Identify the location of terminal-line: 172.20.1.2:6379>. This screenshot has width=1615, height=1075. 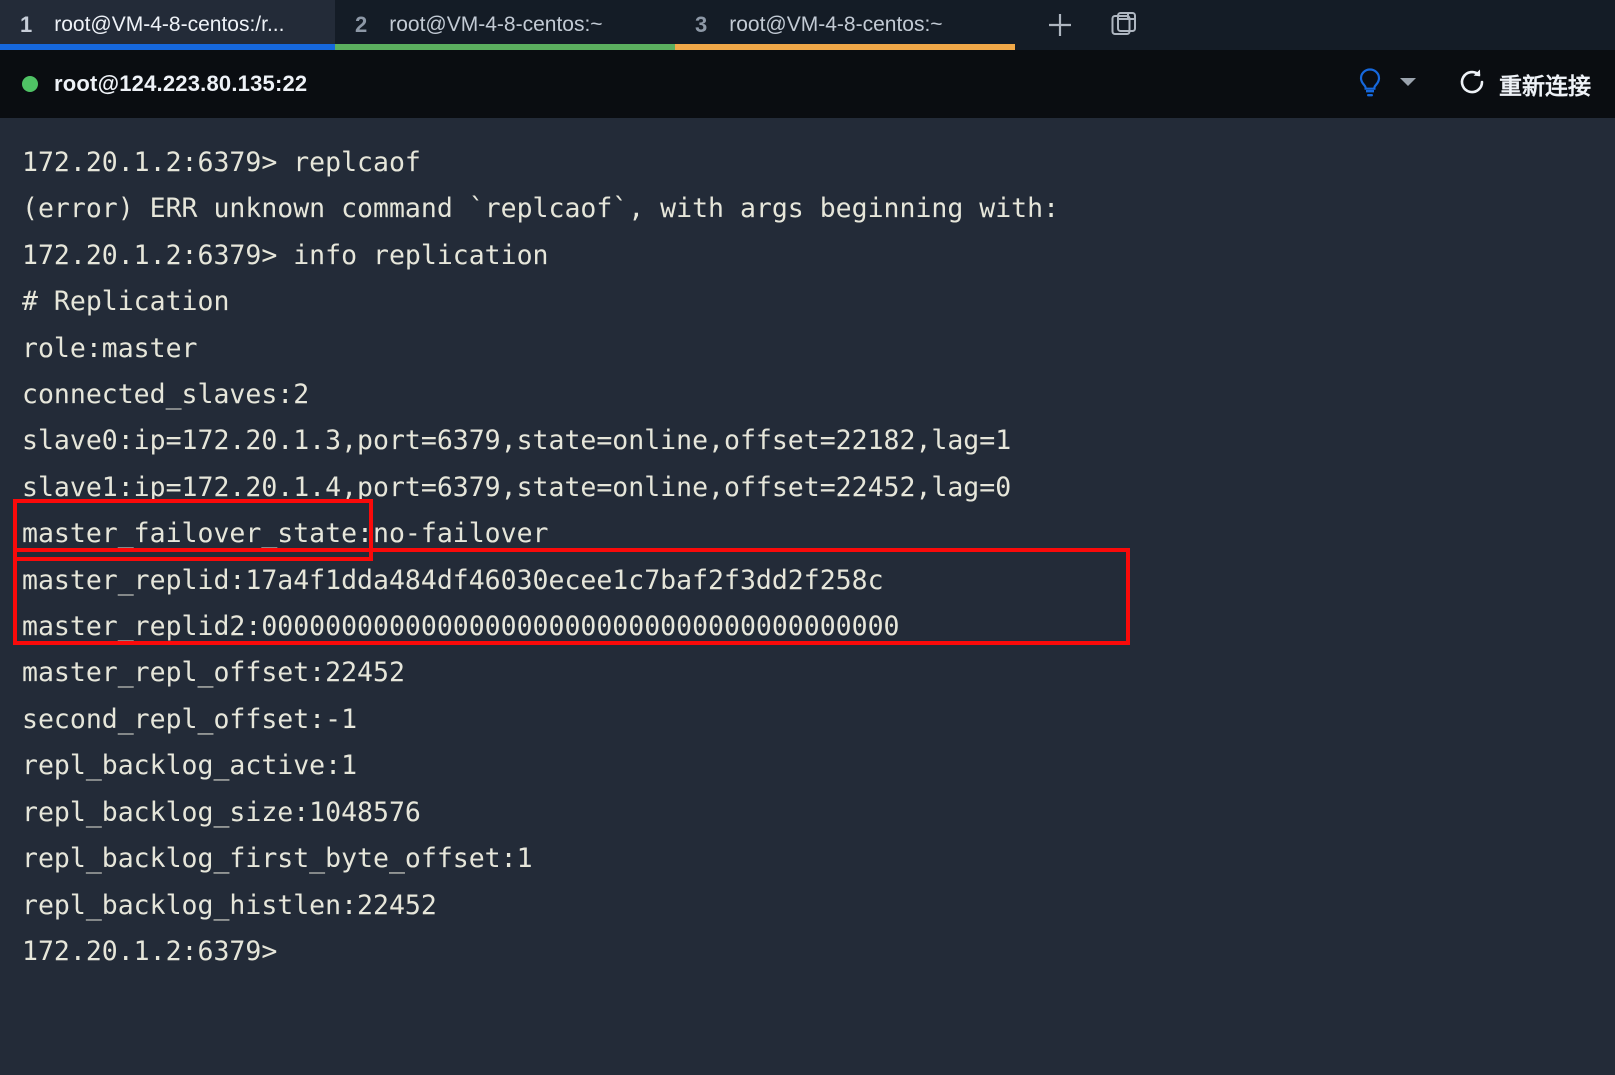
(150, 951).